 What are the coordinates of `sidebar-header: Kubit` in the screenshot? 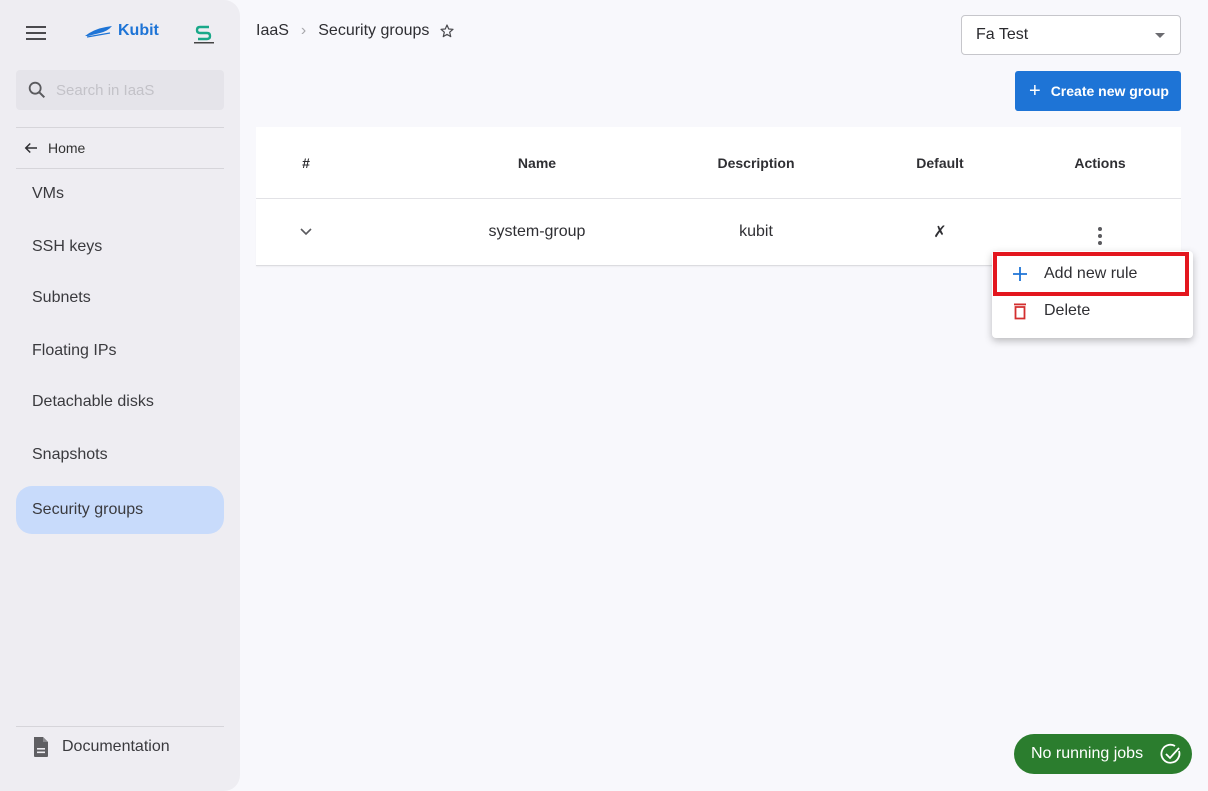 It's located at (120, 32).